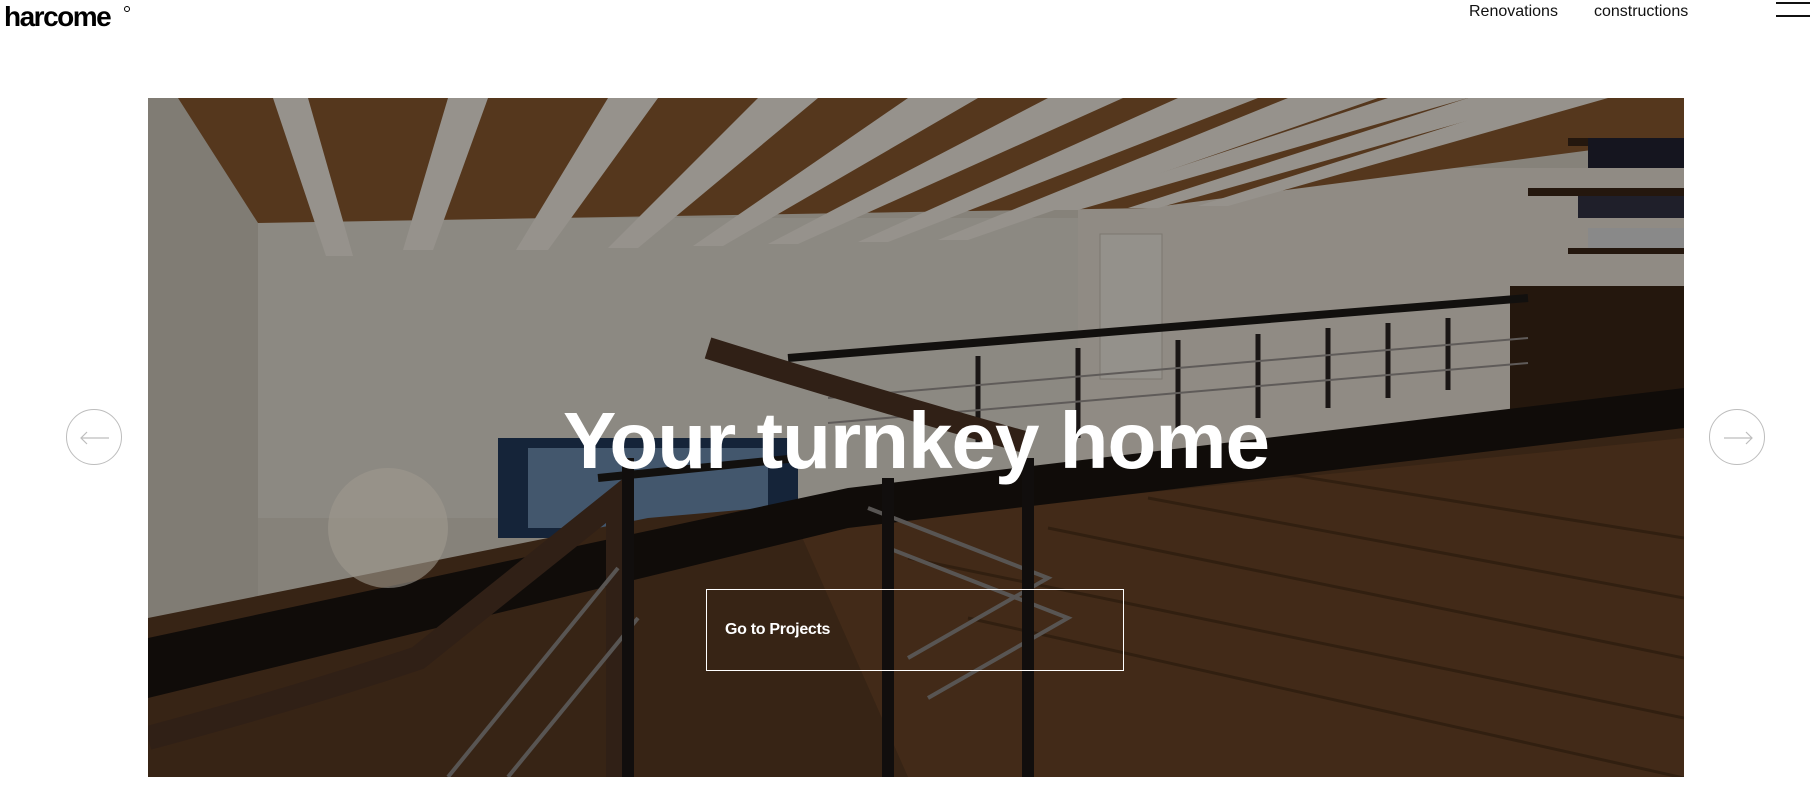  I want to click on site-header: harcome Renovations constructions, so click(905, 20).